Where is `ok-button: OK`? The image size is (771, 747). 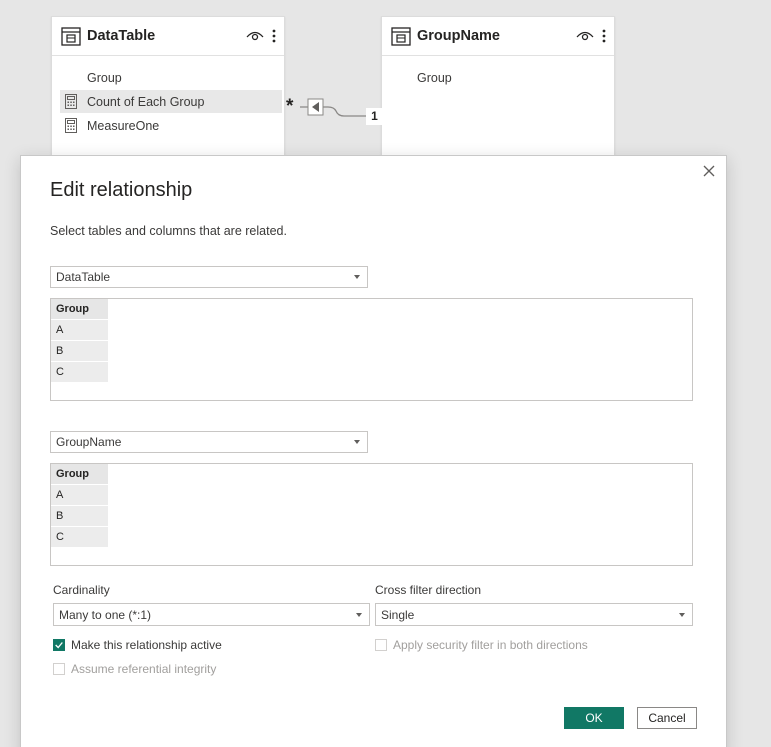
ok-button: OK is located at coordinates (594, 718).